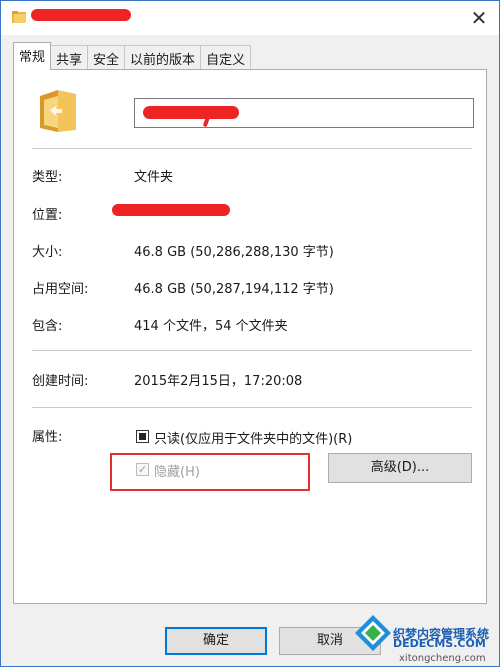  What do you see at coordinates (163, 57) in the screenshot?
I see `tab-previous-versions: 以前的版本` at bounding box center [163, 57].